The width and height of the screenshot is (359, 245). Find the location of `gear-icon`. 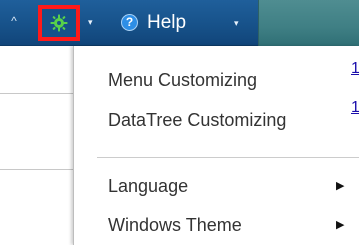

gear-icon is located at coordinates (59, 23).